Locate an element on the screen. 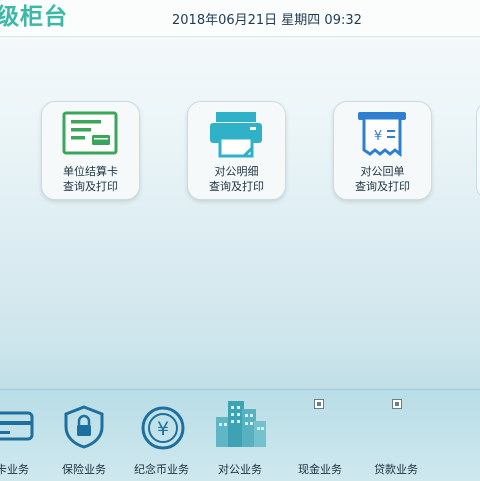 This screenshot has width=480, height=481. nav-commemorative-coin: ¥ 纪念币业务 is located at coordinates (165, 437).